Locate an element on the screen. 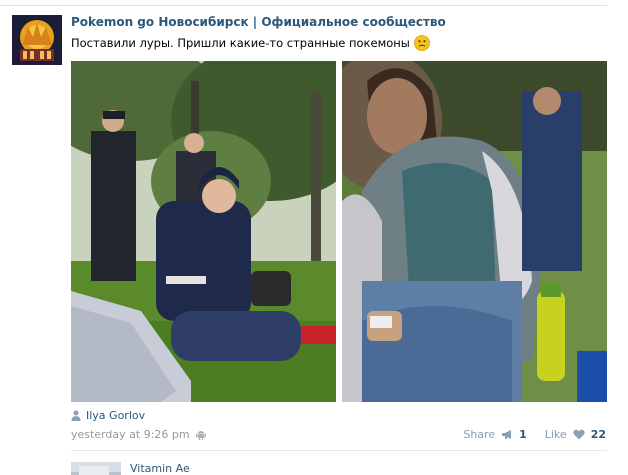  like-button: Like is located at coordinates (556, 434).